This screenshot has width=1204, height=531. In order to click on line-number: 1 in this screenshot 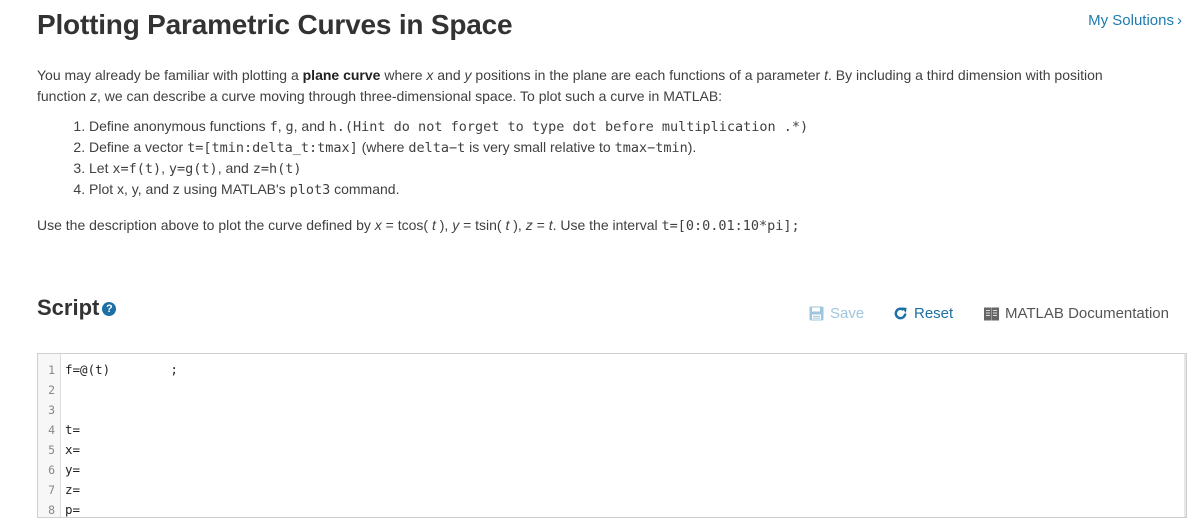, I will do `click(51, 370)`.